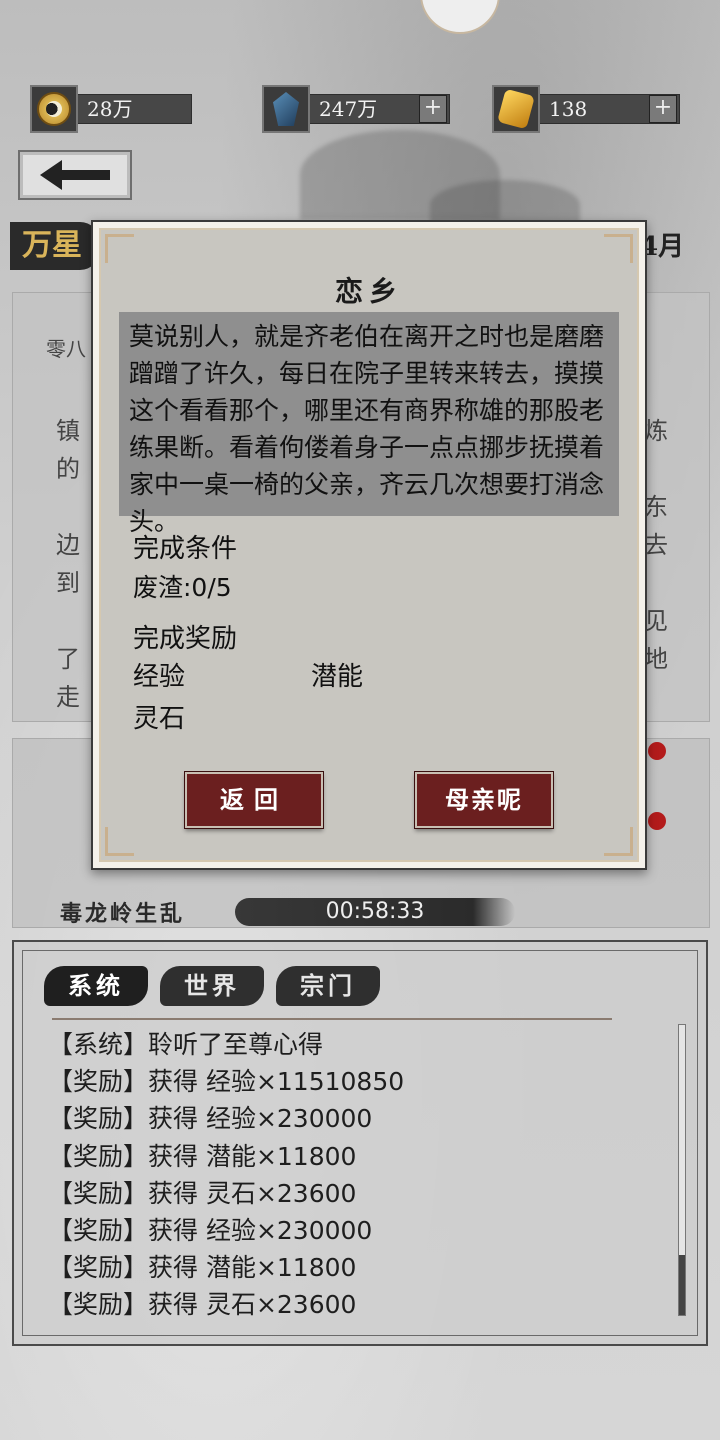 This screenshot has width=720, height=1440. Describe the element at coordinates (484, 800) in the screenshot. I see `choice-button: 母亲呢` at that location.